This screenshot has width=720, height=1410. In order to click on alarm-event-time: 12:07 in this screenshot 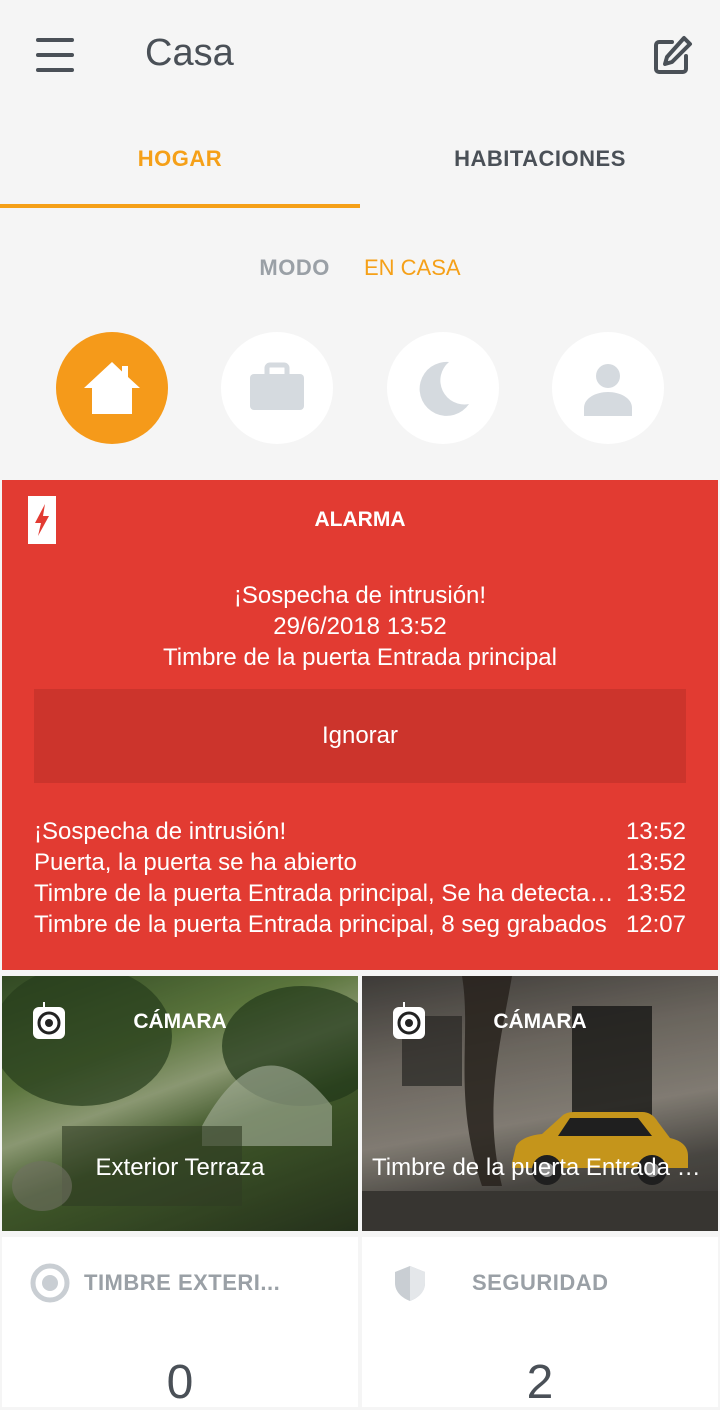, I will do `click(655, 924)`.